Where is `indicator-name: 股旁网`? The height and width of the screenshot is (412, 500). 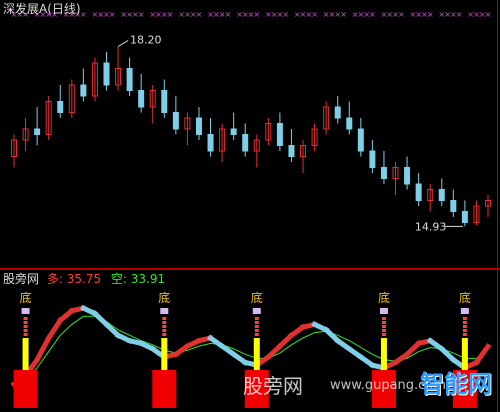 indicator-name: 股旁网 is located at coordinates (21, 279).